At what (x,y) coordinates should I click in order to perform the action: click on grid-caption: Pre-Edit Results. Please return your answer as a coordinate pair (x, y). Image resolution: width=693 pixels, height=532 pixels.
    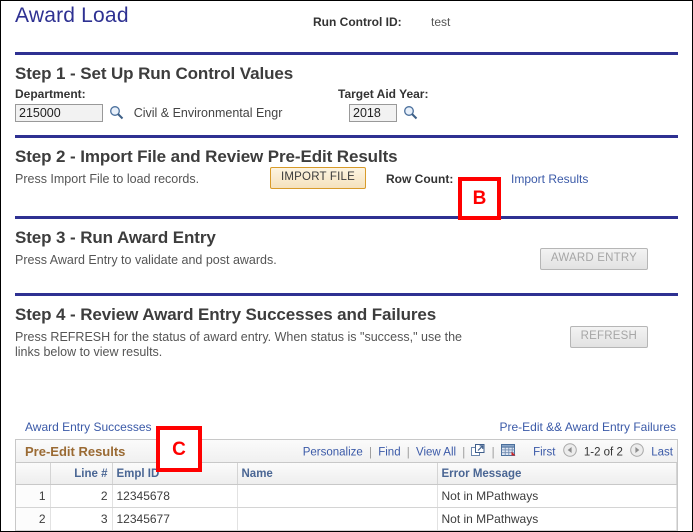
    Looking at the image, I should click on (75, 451).